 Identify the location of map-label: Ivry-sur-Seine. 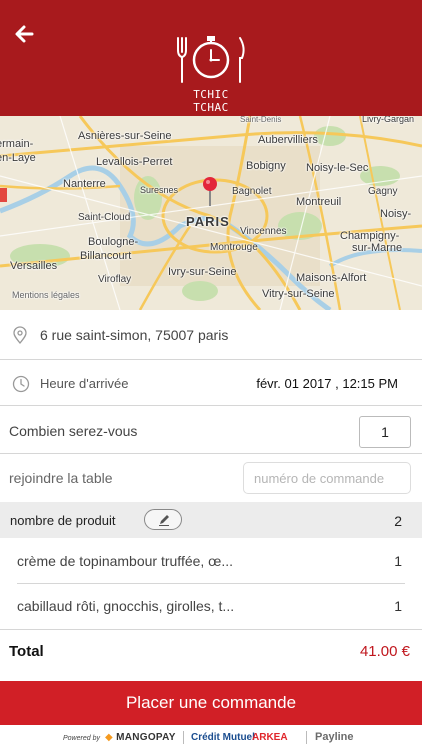
(202, 272).